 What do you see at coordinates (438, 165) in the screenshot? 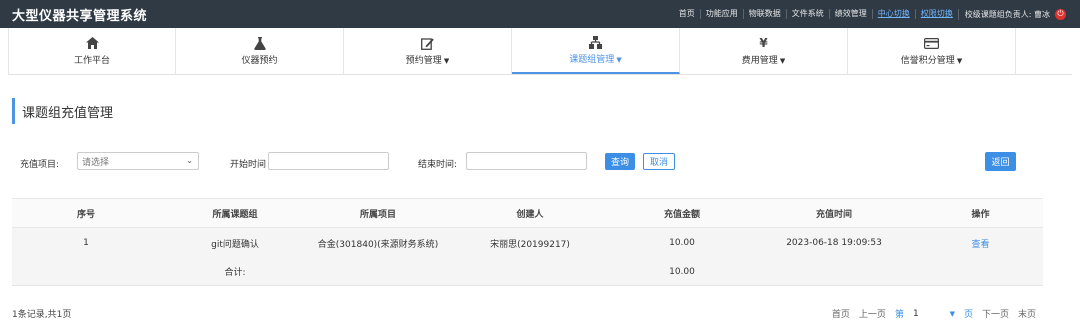
I see `end-time-label: 结束时间:` at bounding box center [438, 165].